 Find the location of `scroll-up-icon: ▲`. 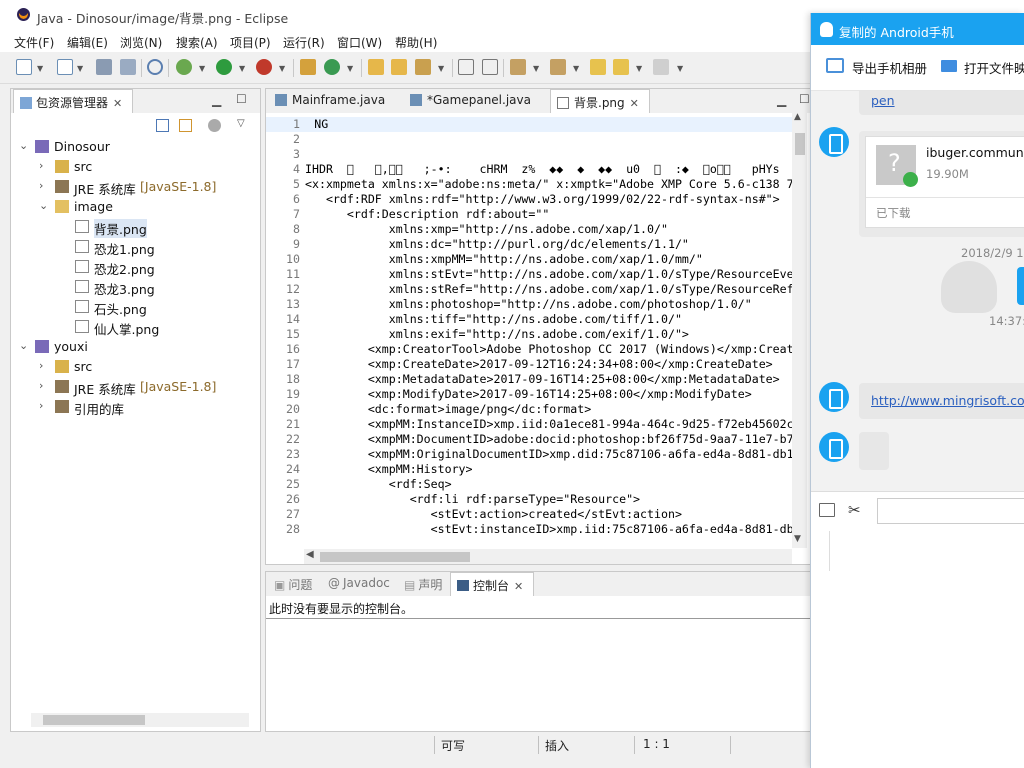

scroll-up-icon: ▲ is located at coordinates (797, 117).